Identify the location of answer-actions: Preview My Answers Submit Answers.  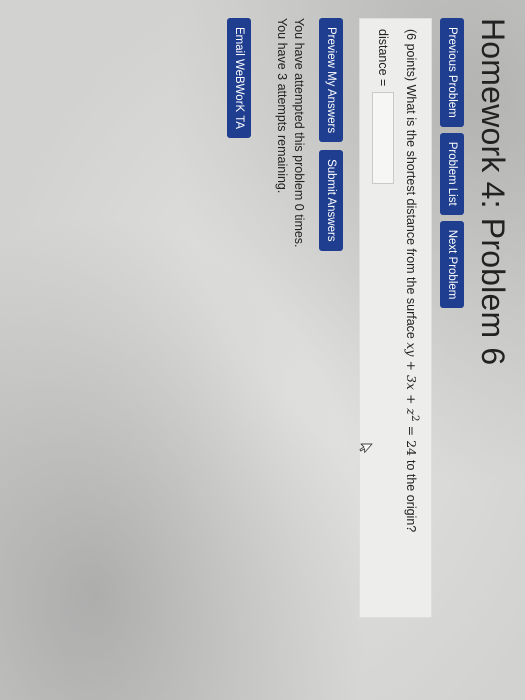
(330, 338).